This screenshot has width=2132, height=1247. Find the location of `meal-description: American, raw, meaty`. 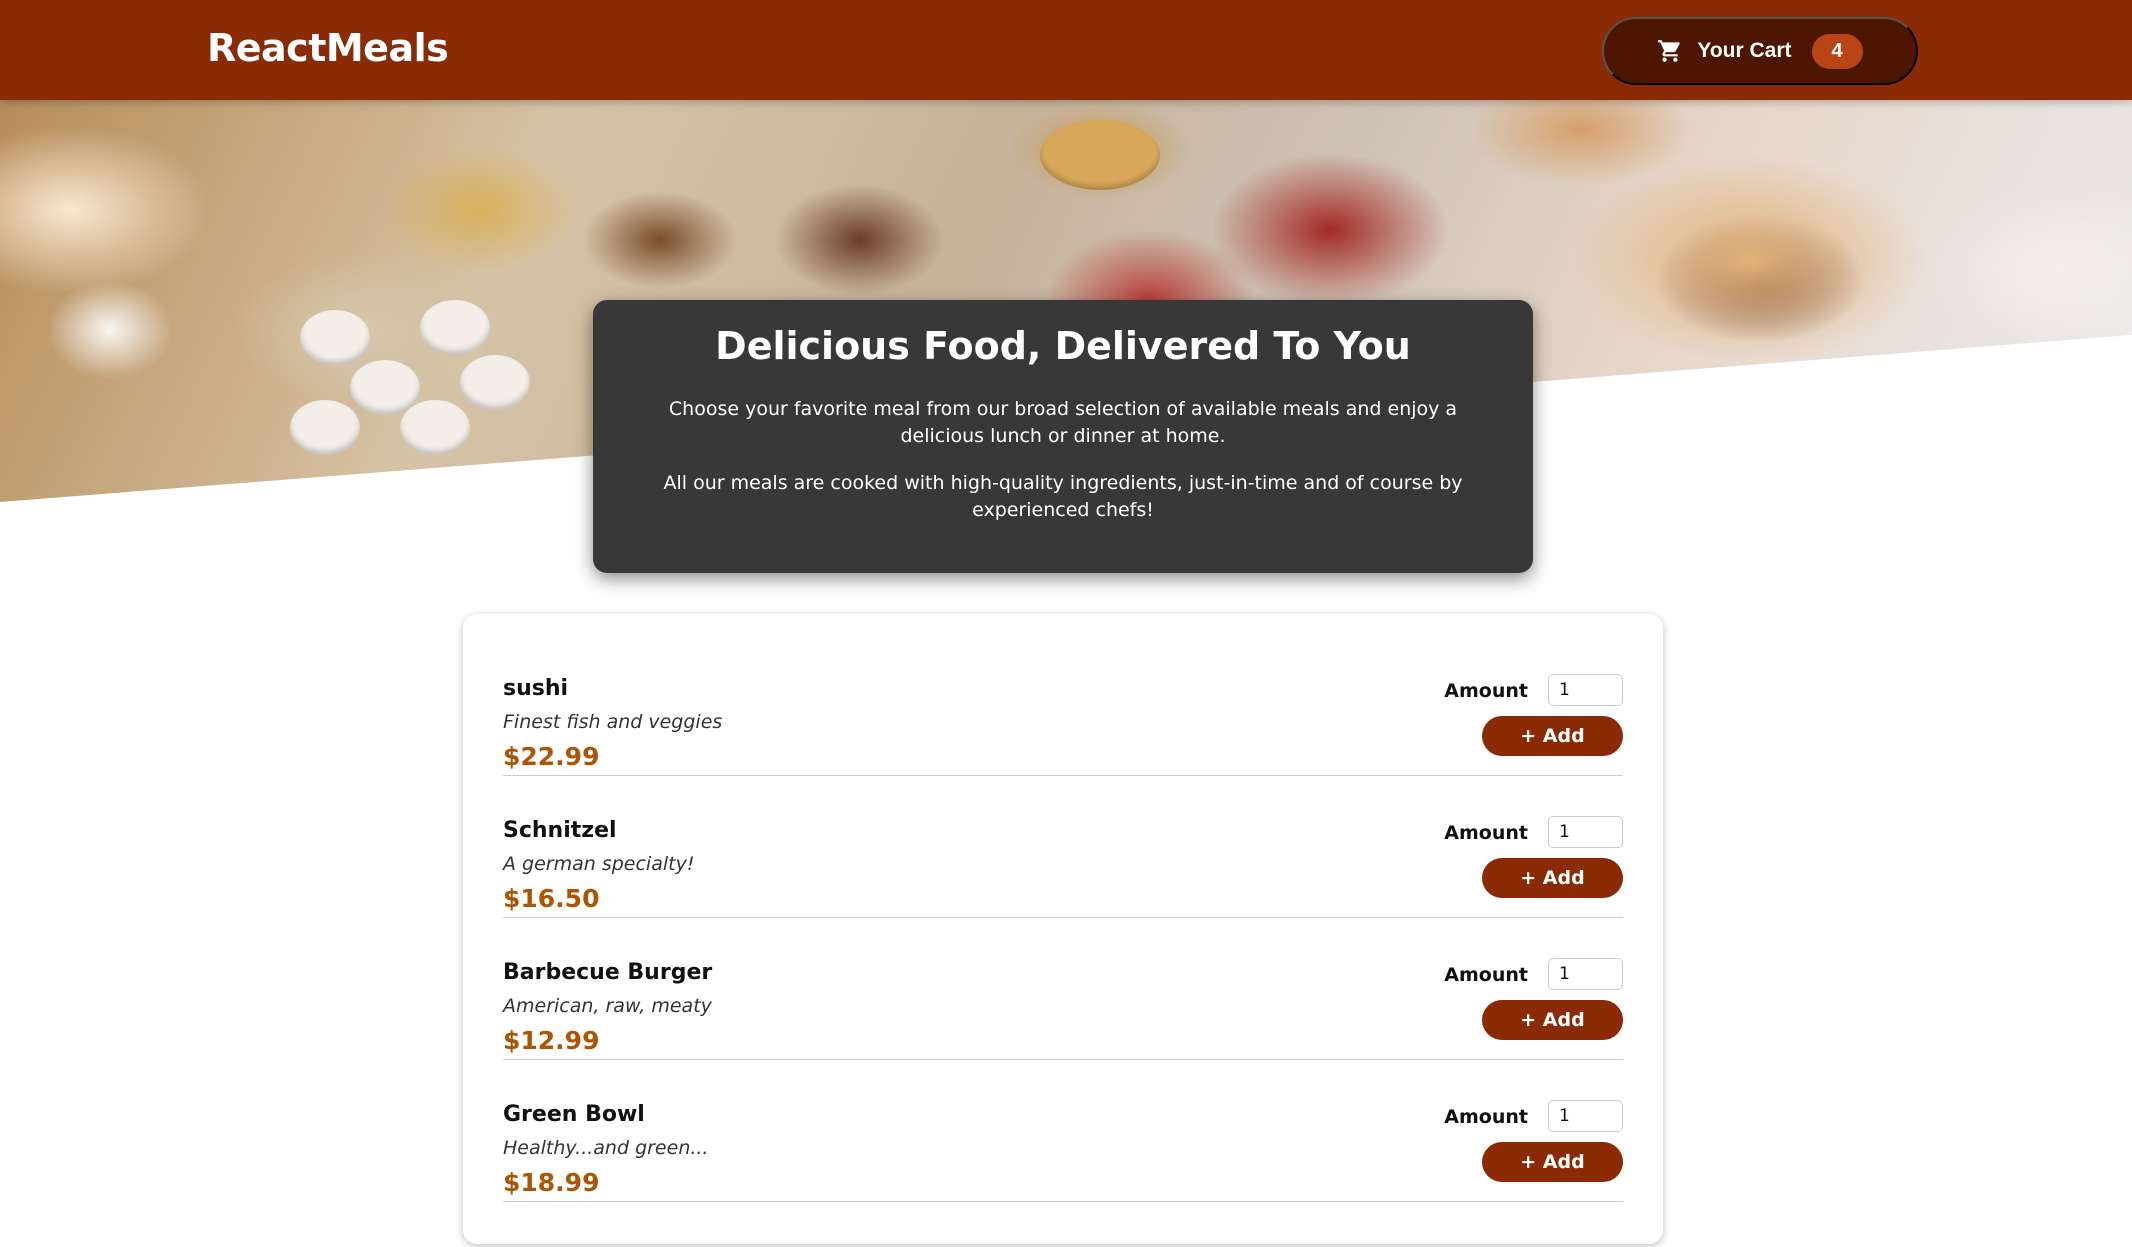

meal-description: American, raw, meaty is located at coordinates (607, 1006).